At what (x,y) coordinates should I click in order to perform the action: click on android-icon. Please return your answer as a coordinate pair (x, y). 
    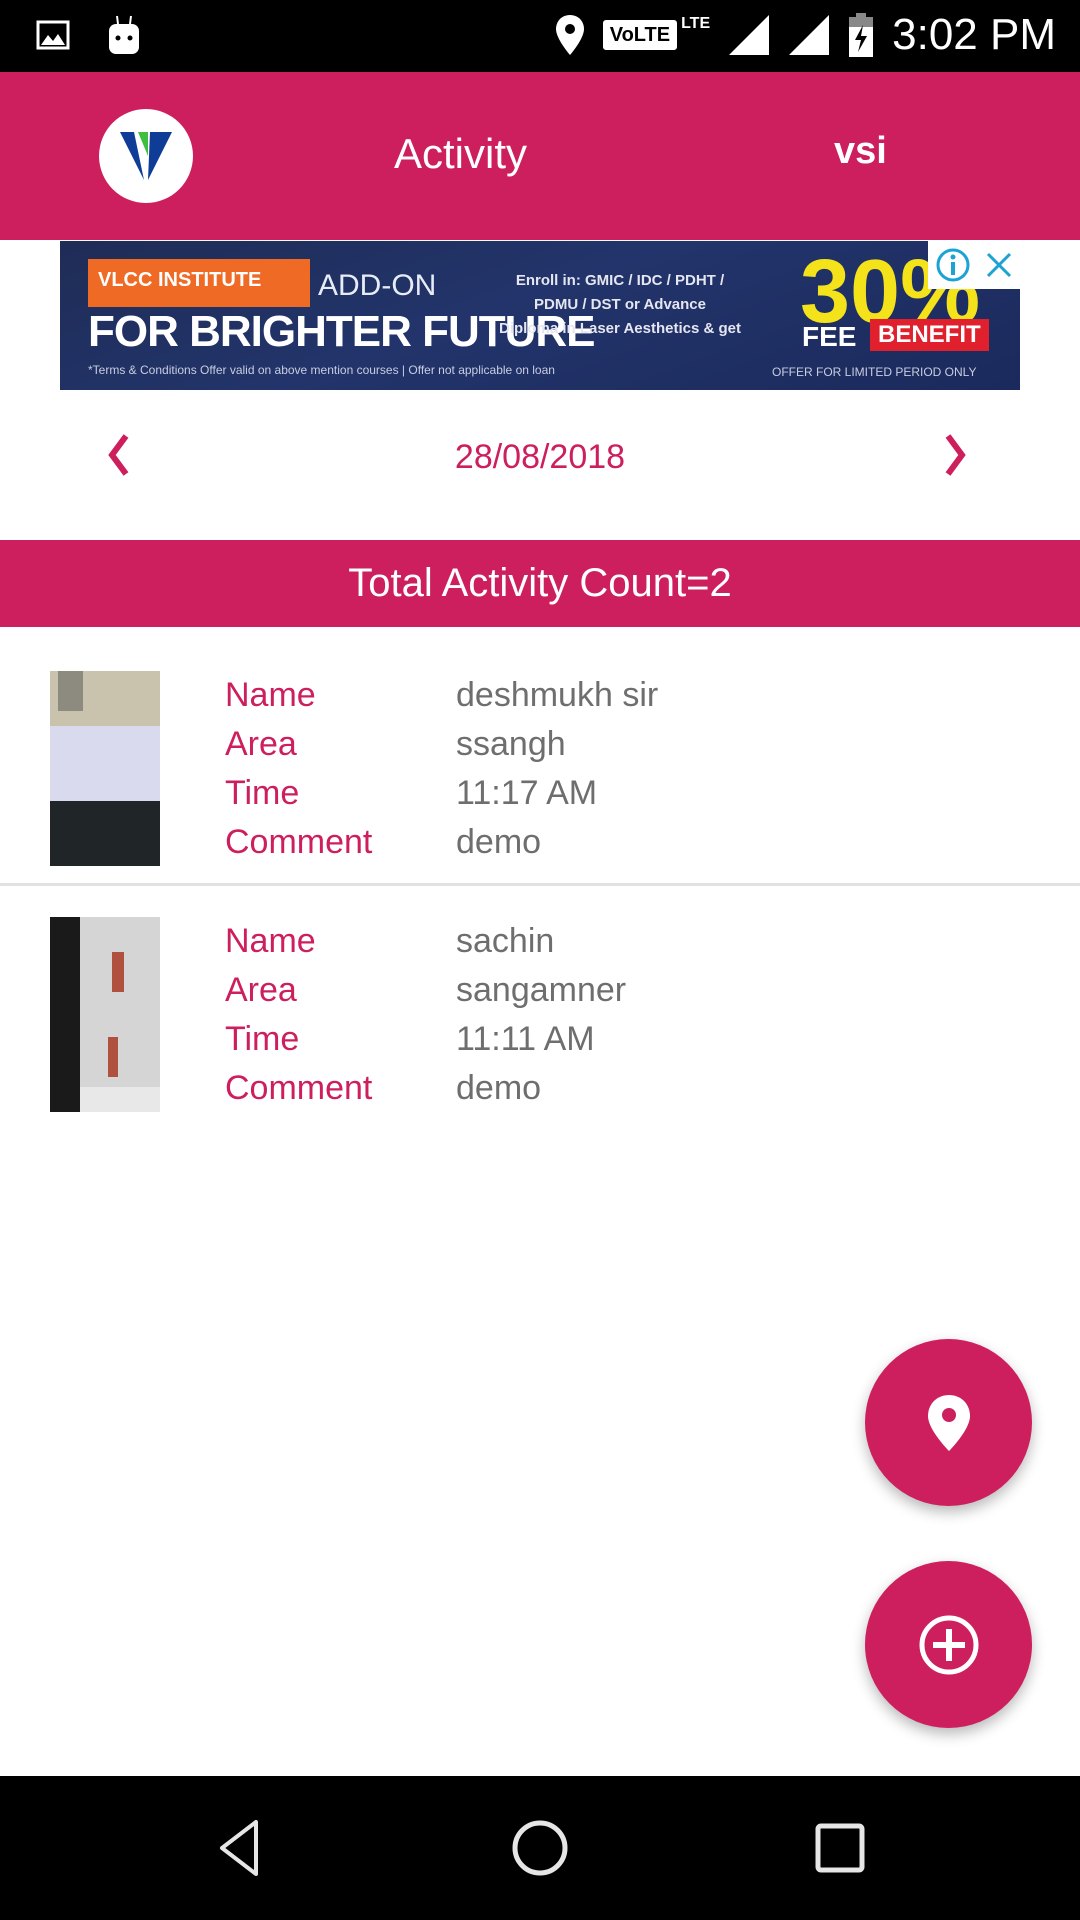
    Looking at the image, I should click on (124, 34).